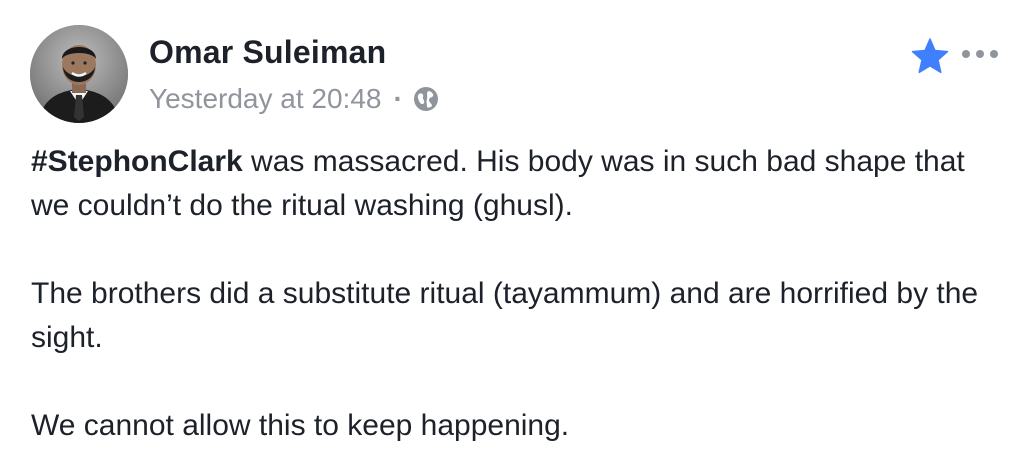 This screenshot has height=465, width=1024. I want to click on globe-icon, so click(426, 99).